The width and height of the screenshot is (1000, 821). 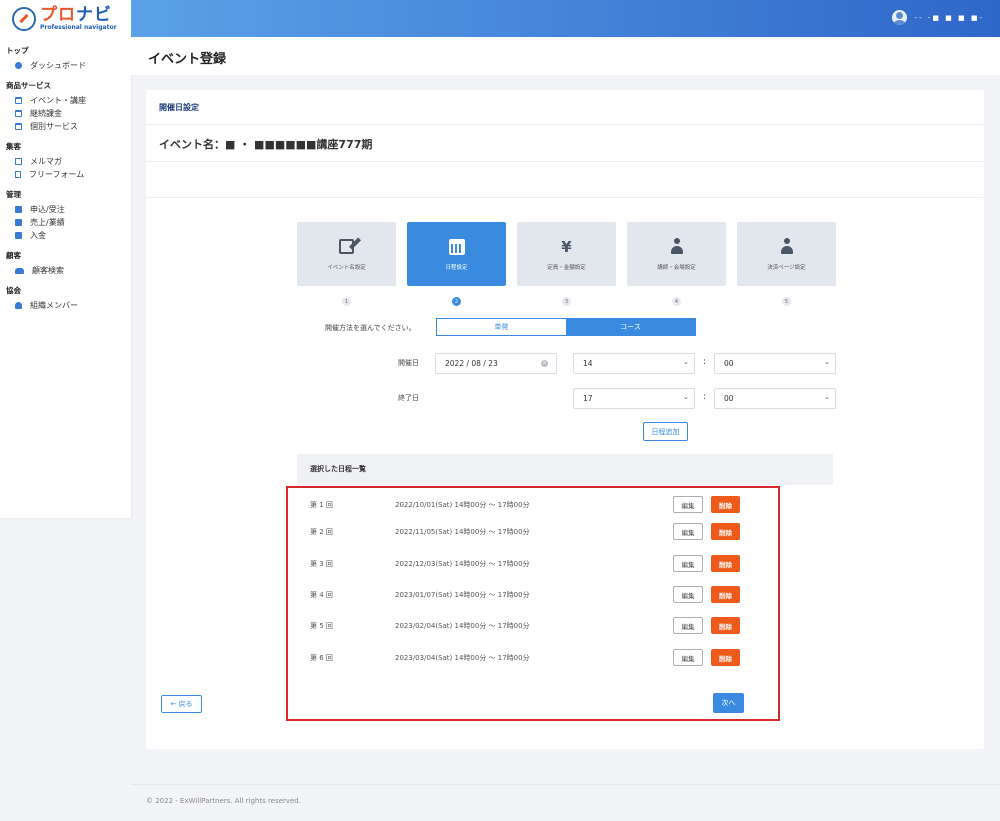 I want to click on start-date-input: 2022 / 08 / 23 ×, so click(x=496, y=363).